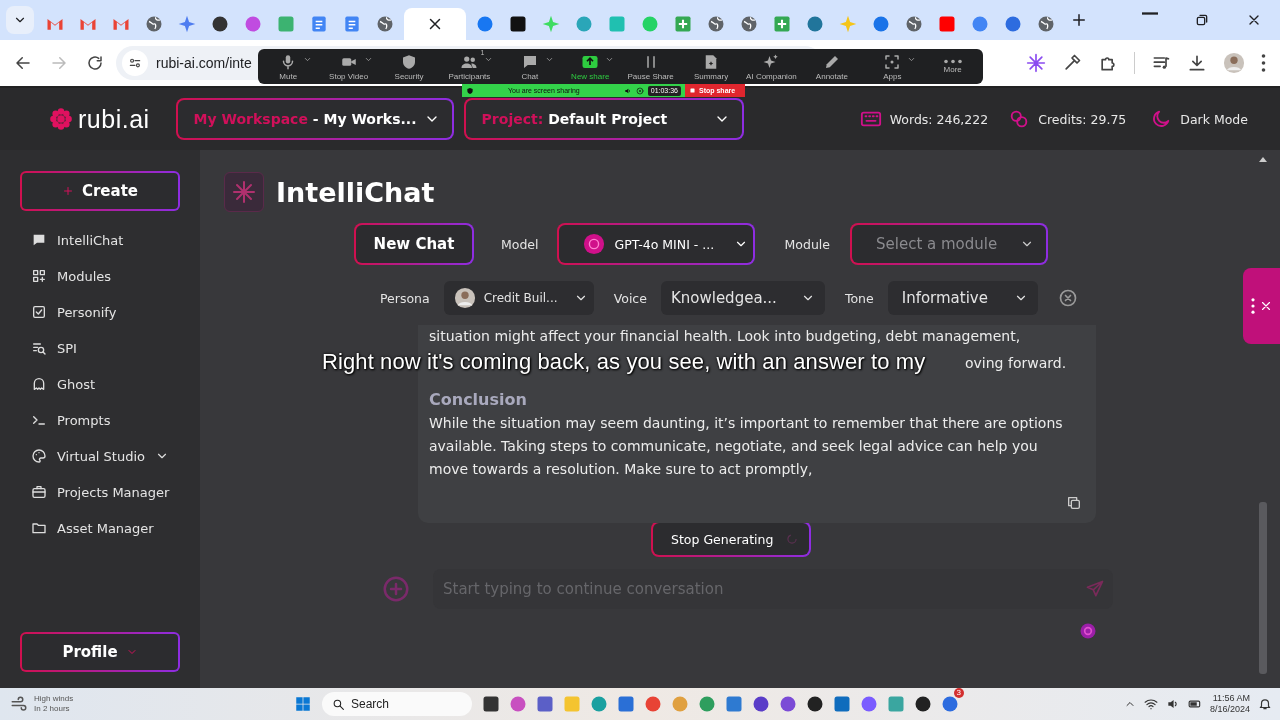 The width and height of the screenshot is (1280, 720). I want to click on toolbar-button: Stop Video, so click(348, 66).